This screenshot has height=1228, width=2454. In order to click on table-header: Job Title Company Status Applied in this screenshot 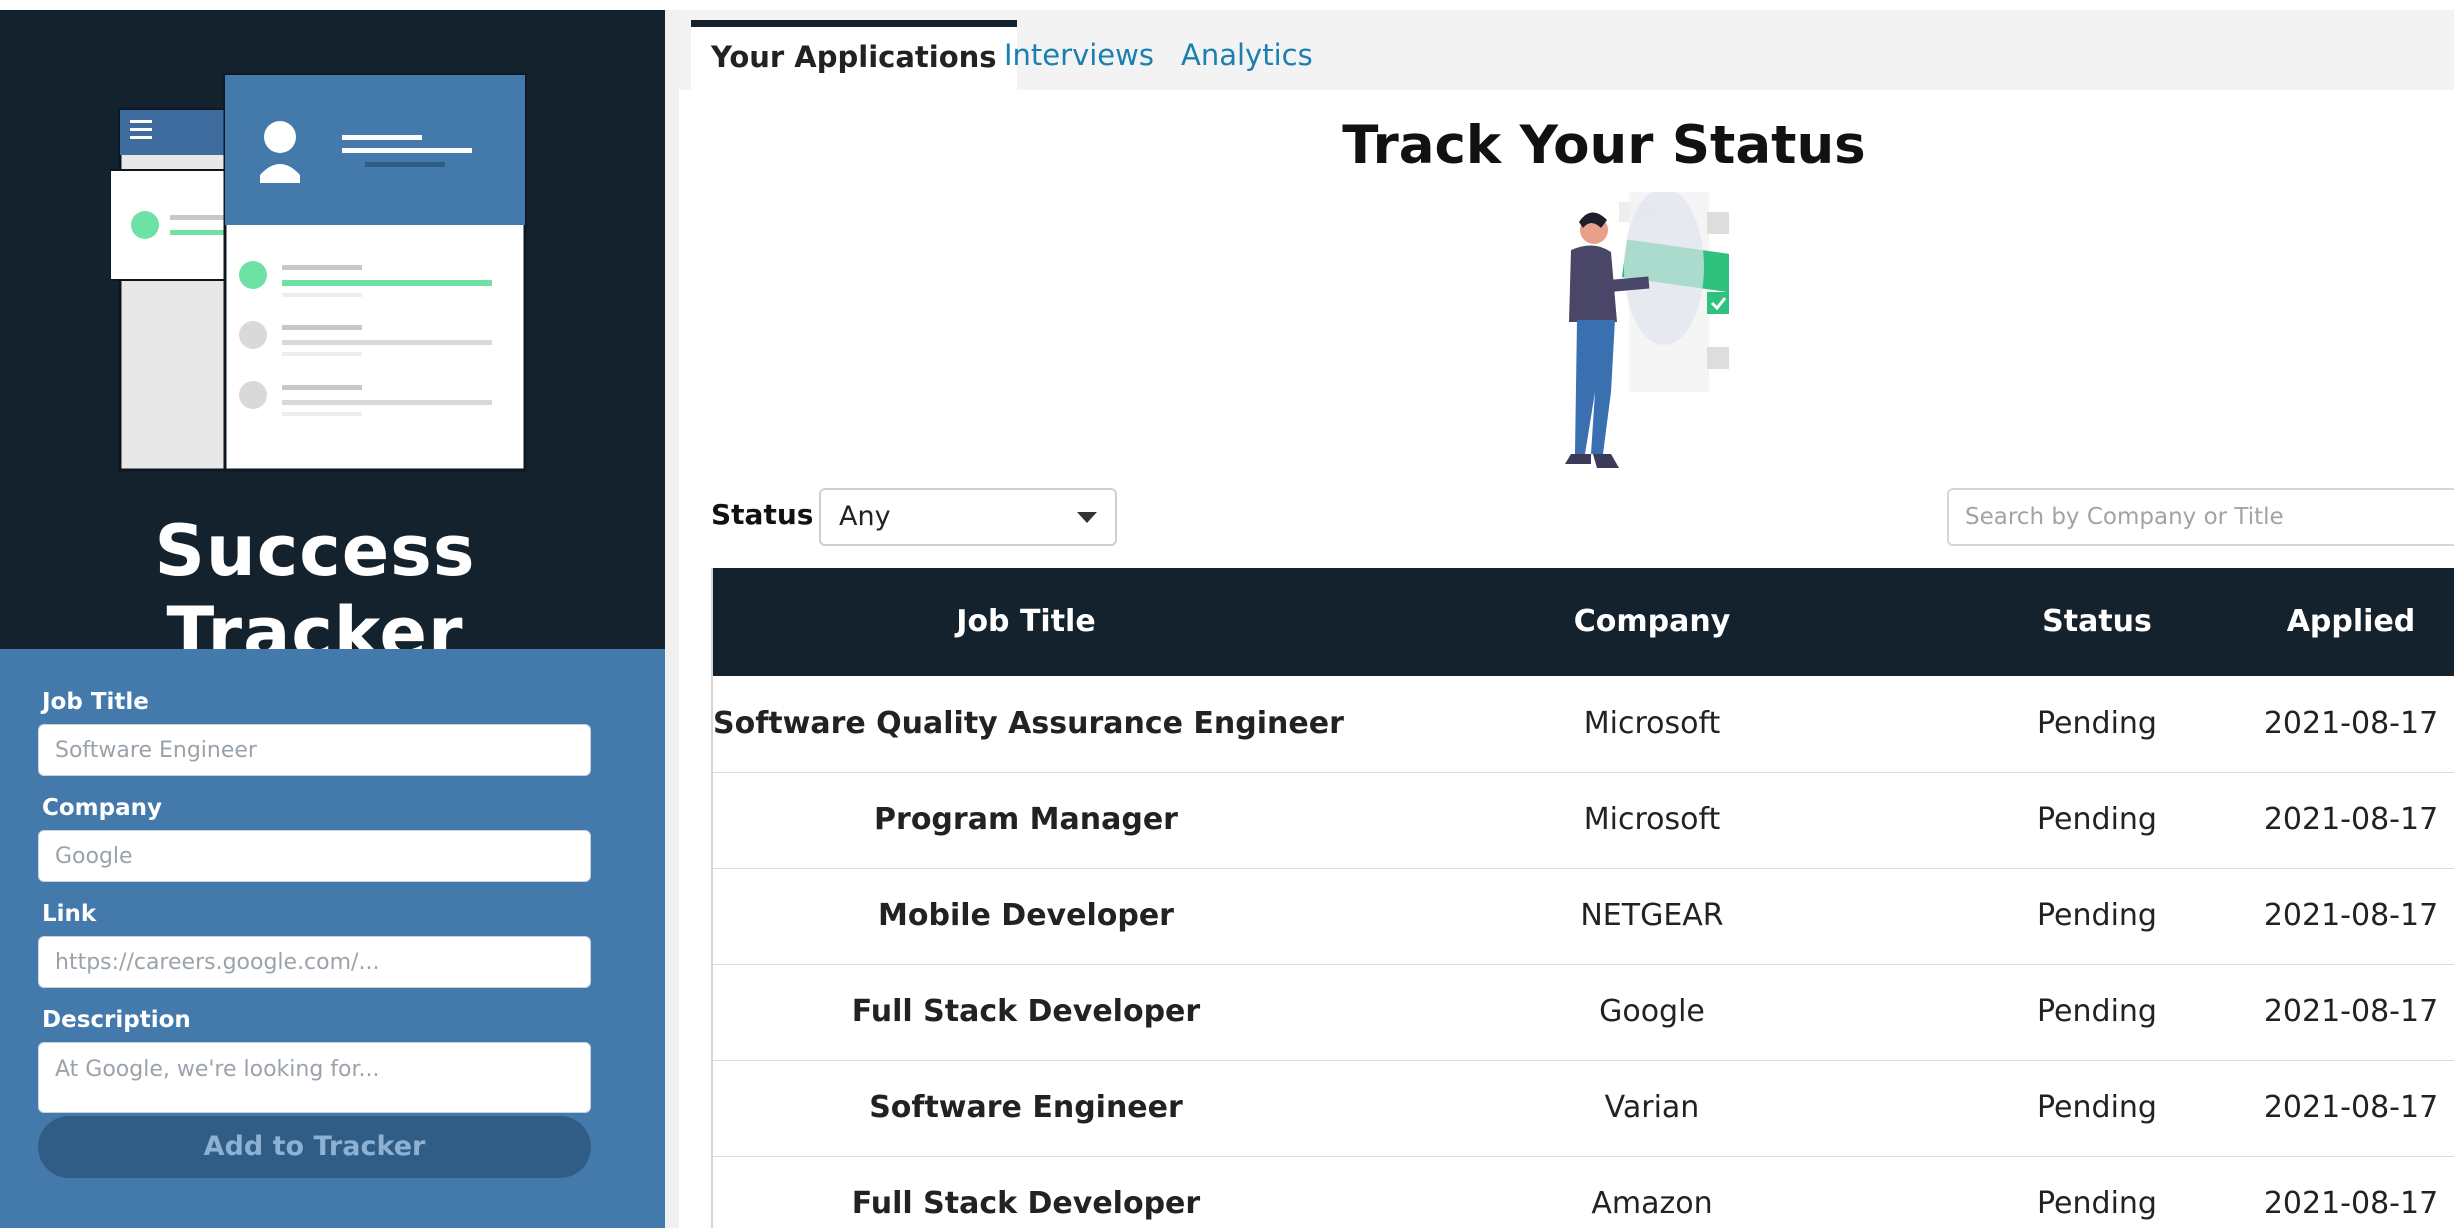, I will do `click(1583, 622)`.